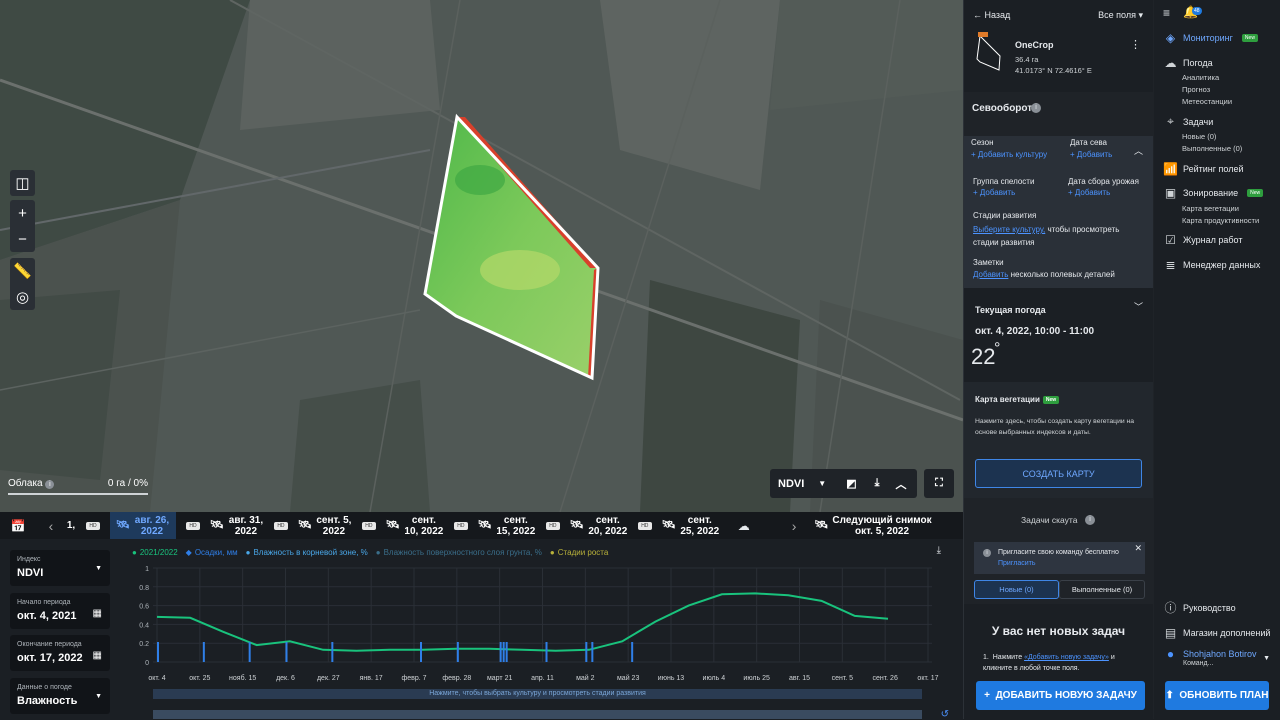 This screenshot has height=720, width=1280. I want to click on index-select: NDVI, so click(791, 484).